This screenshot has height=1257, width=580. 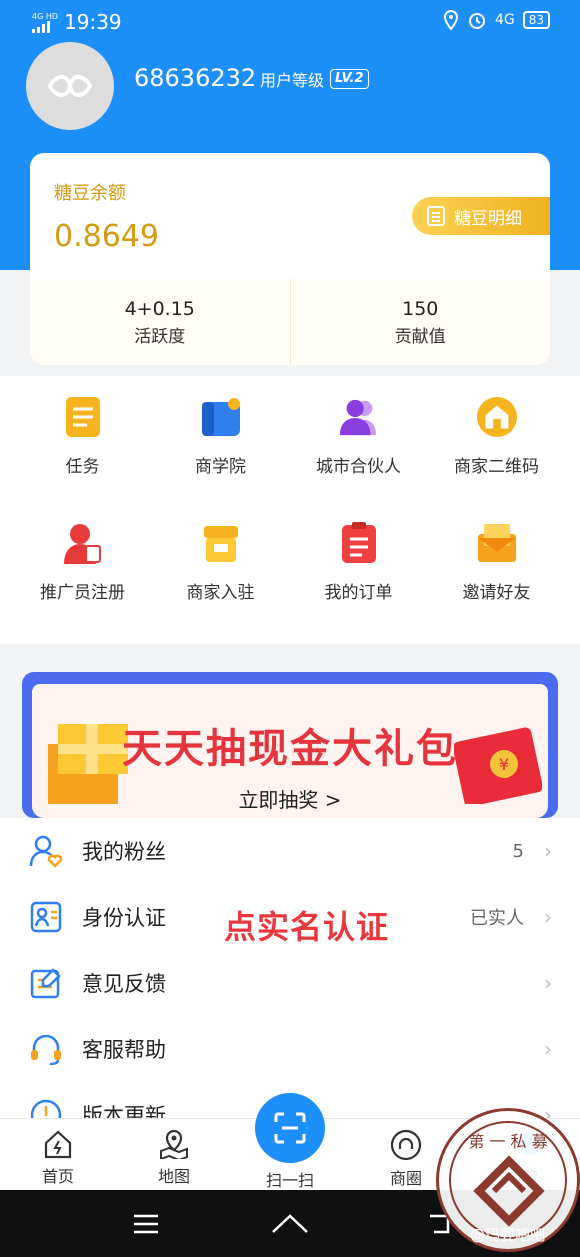 I want to click on grid-item-promoter: 推广员注册, so click(x=82, y=562).